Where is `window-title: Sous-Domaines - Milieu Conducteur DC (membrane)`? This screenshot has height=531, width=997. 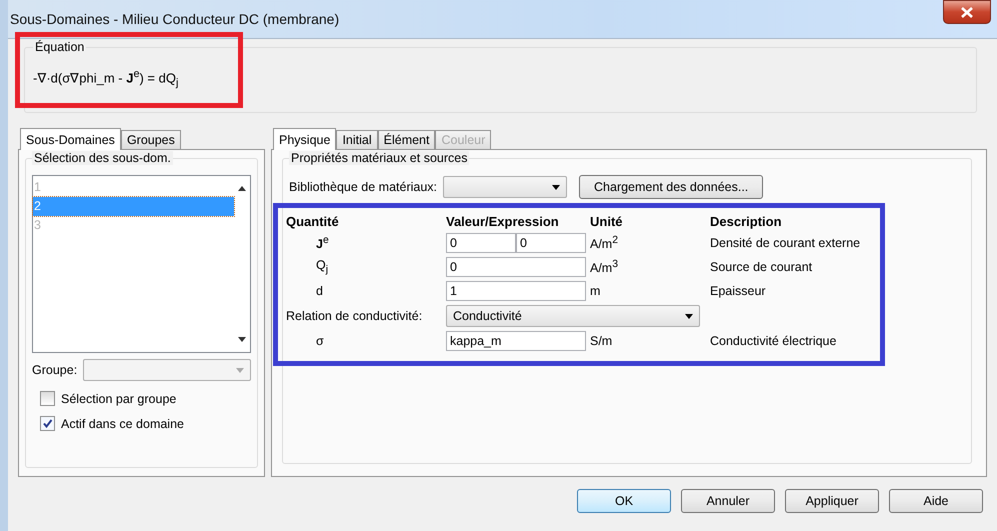
window-title: Sous-Domaines - Milieu Conducteur DC (membrane) is located at coordinates (175, 19).